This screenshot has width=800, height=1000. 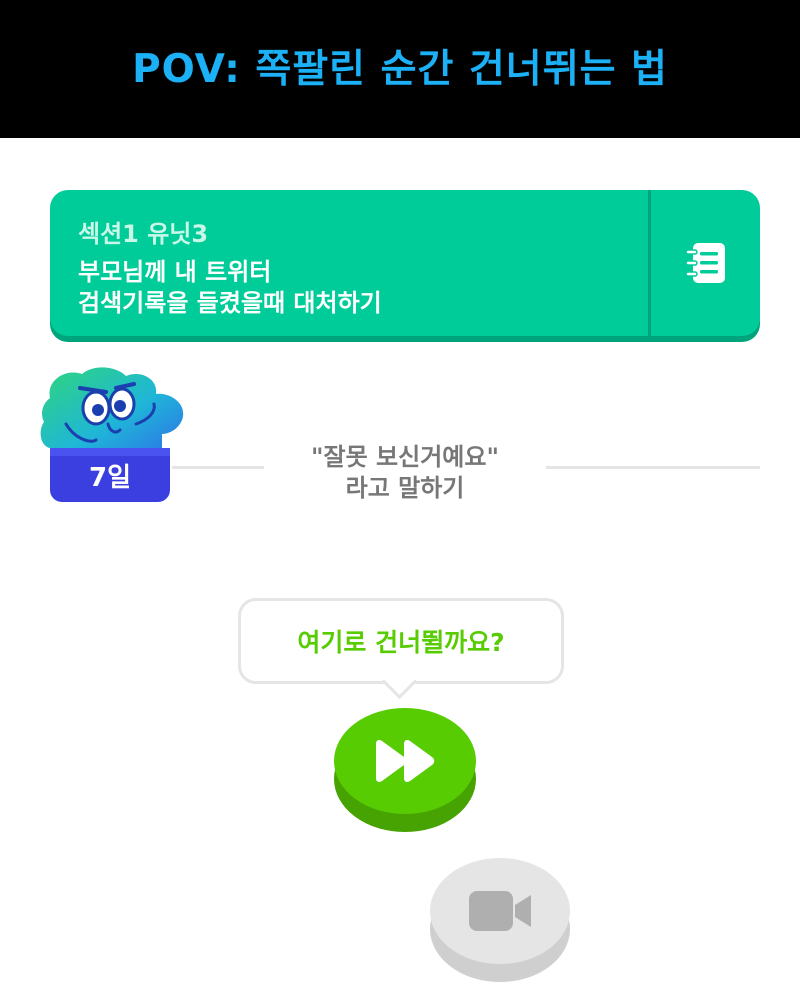 I want to click on unit-section-label: 섹션1 유닛3, so click(x=143, y=234).